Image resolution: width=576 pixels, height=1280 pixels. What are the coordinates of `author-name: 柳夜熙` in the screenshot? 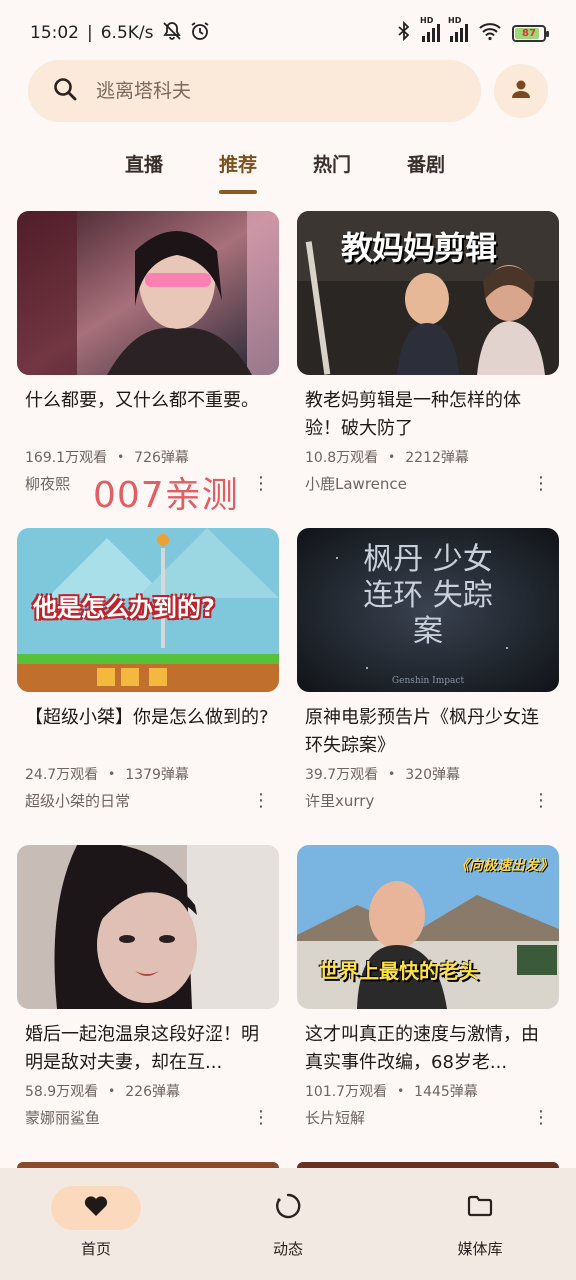 It's located at (47, 483).